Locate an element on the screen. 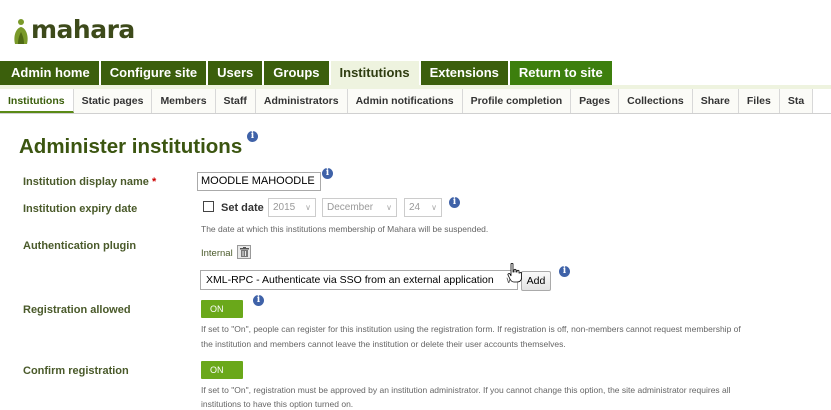  auth-help-icon: i is located at coordinates (564, 271).